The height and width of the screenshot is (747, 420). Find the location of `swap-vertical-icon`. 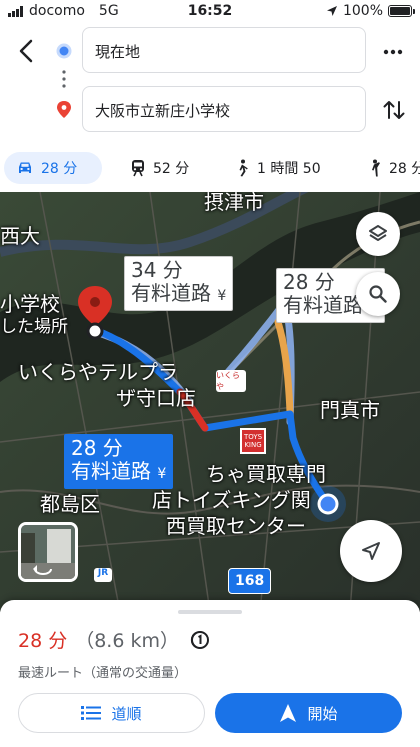

swap-vertical-icon is located at coordinates (394, 110).